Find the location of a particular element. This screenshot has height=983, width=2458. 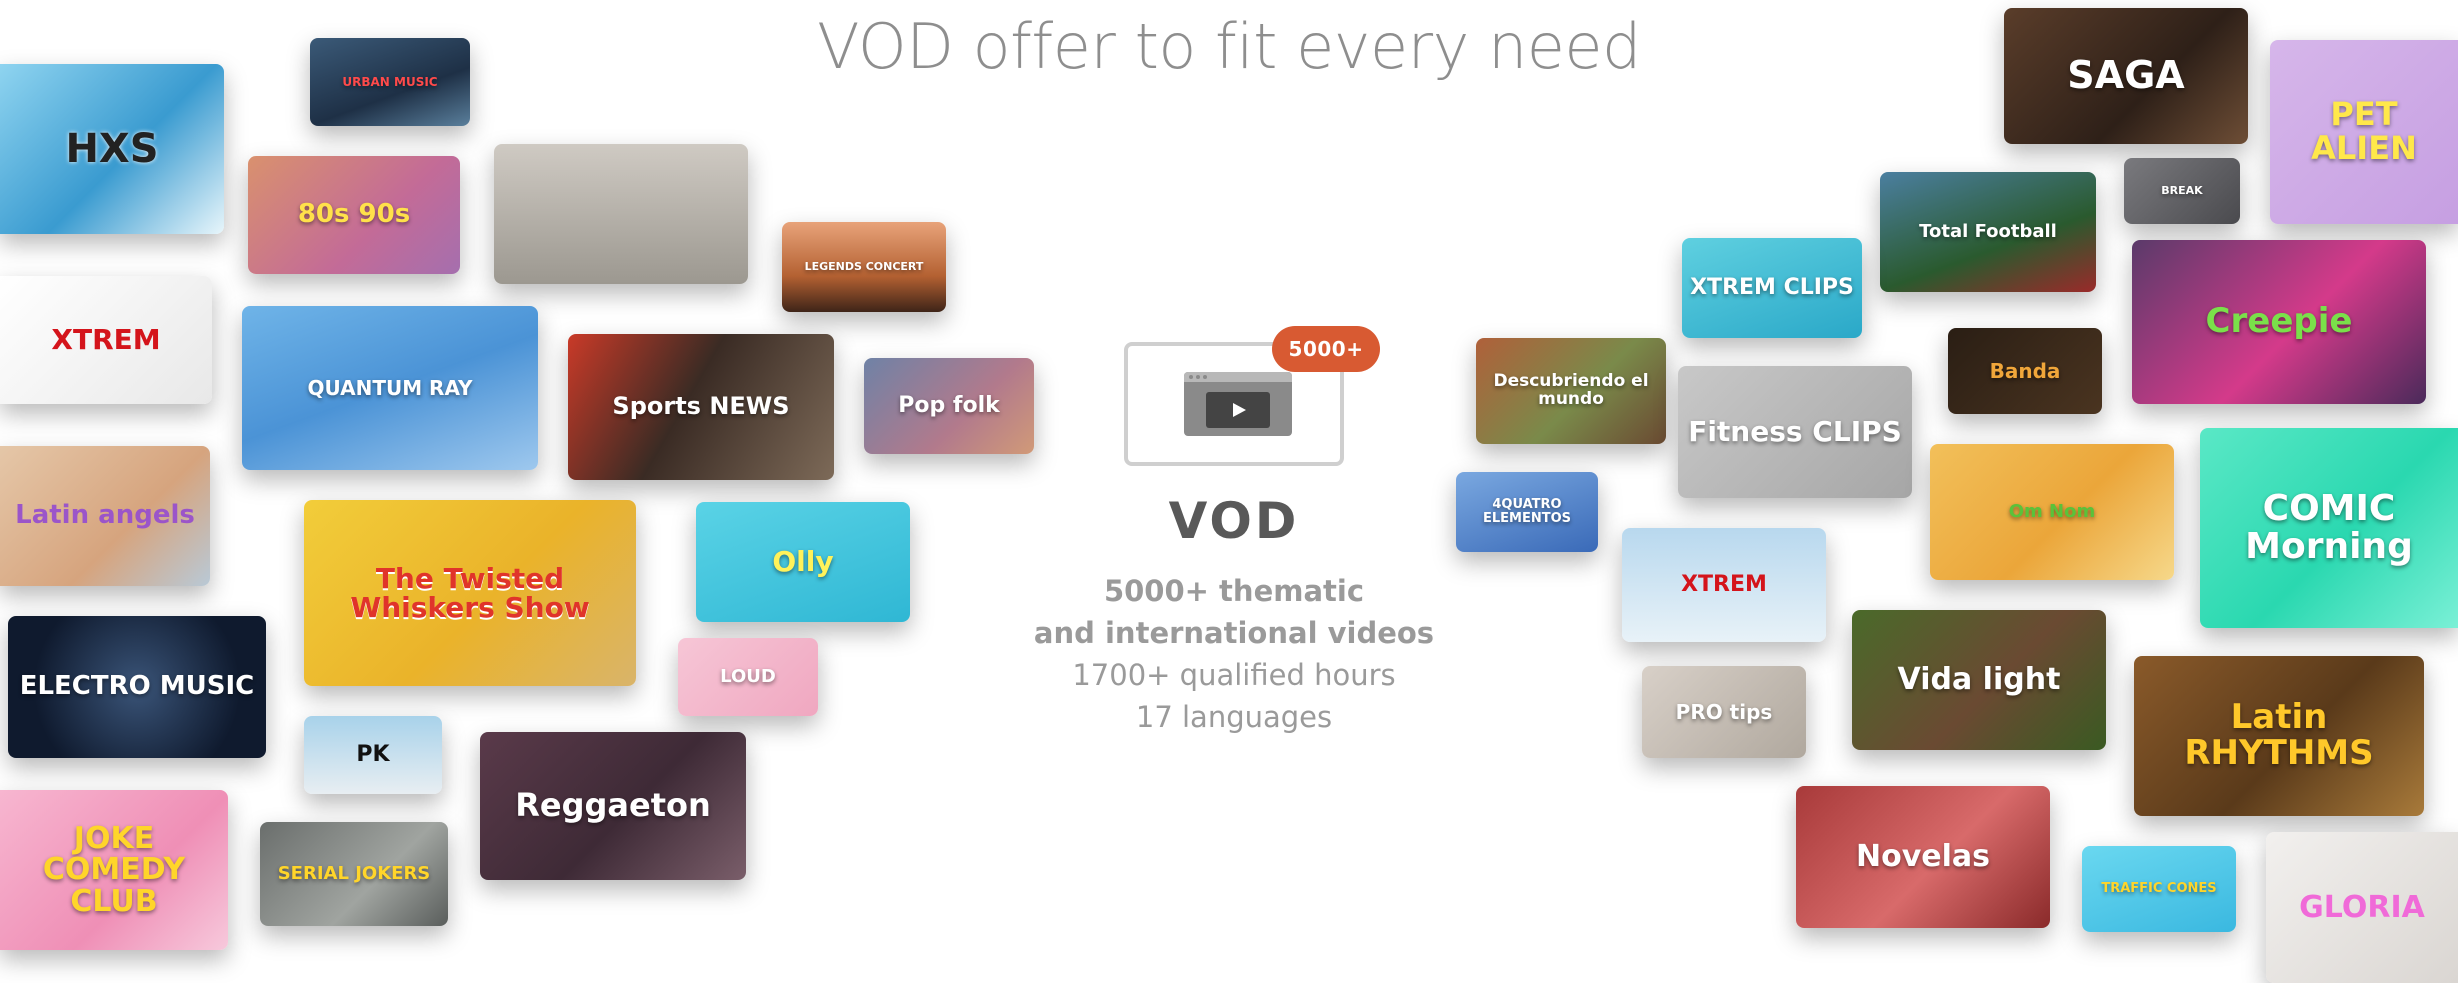

tile-xtreme-tricks: XTREM is located at coordinates (106, 340).